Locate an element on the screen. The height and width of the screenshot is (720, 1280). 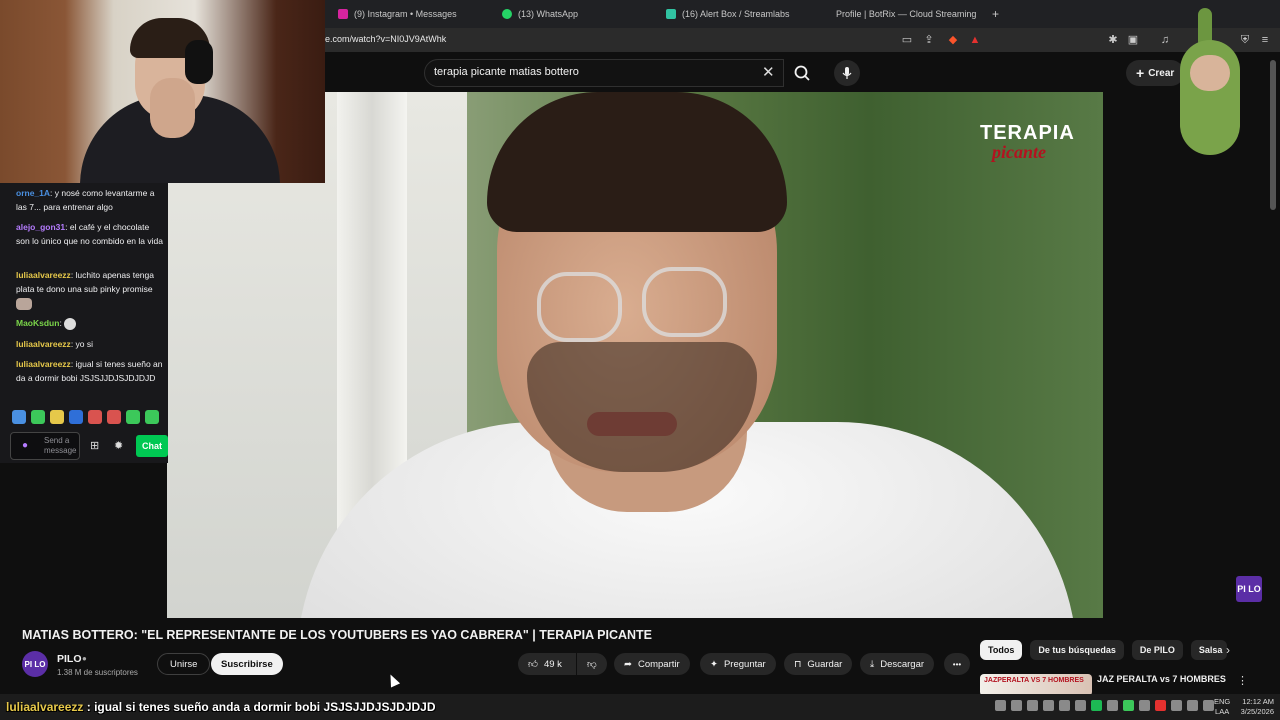
dislike-button: 👎︎ is located at coordinates (592, 664).